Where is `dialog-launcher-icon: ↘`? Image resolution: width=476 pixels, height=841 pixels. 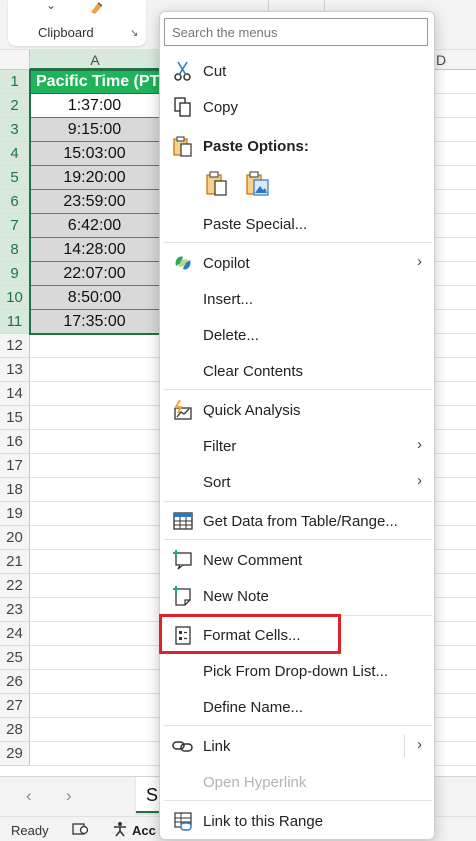 dialog-launcher-icon: ↘ is located at coordinates (134, 33).